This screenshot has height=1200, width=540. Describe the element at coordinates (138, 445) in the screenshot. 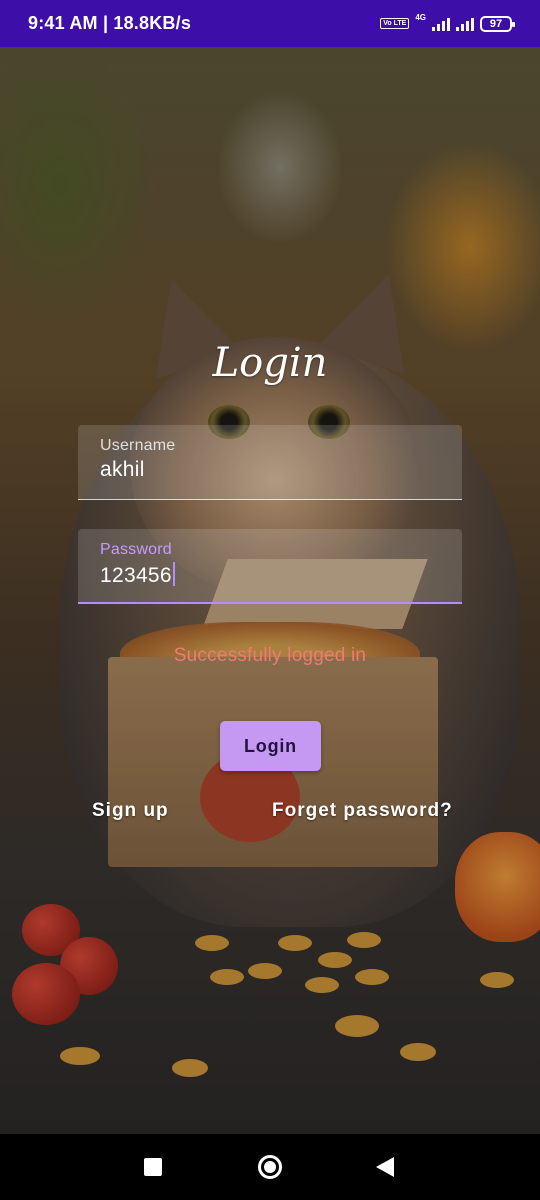

I see `username-label: Username` at that location.